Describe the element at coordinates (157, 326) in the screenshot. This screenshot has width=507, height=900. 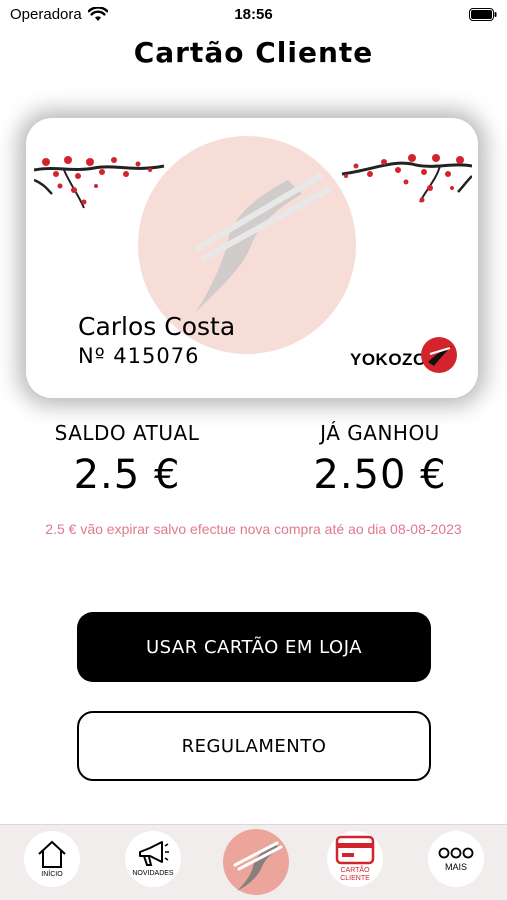
I see `card-holder-name: Carlos Costa` at that location.